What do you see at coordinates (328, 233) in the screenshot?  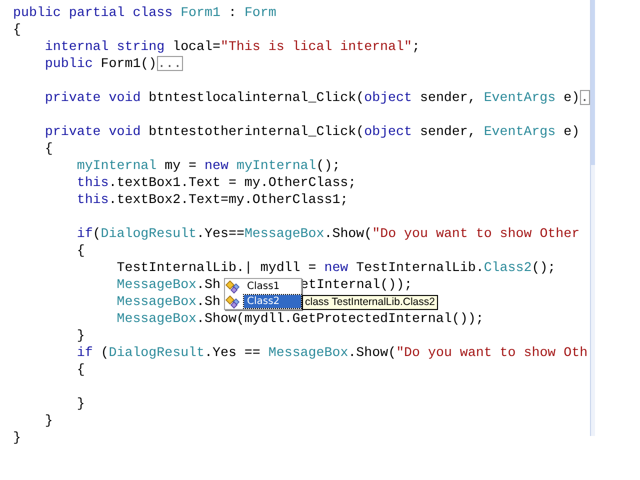 I see `code-line: if(DialogResult.Yes==MessageBox.Show("Do you want to show Other` at bounding box center [328, 233].